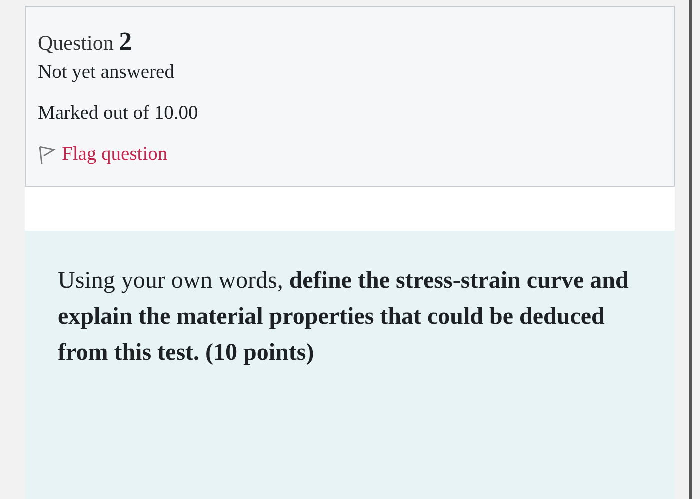 The width and height of the screenshot is (700, 499). I want to click on flag-question-link: Flag question, so click(115, 155).